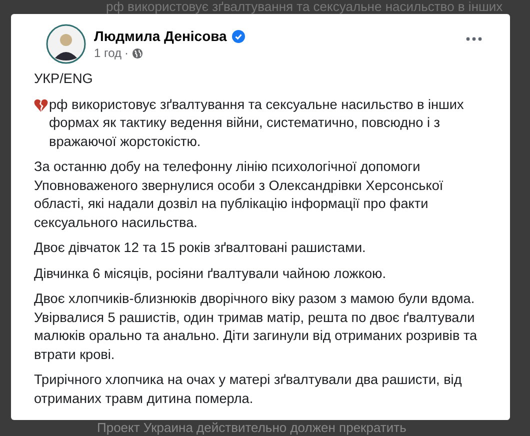 The image size is (530, 436). I want to click on post-time: 1 год, so click(108, 53).